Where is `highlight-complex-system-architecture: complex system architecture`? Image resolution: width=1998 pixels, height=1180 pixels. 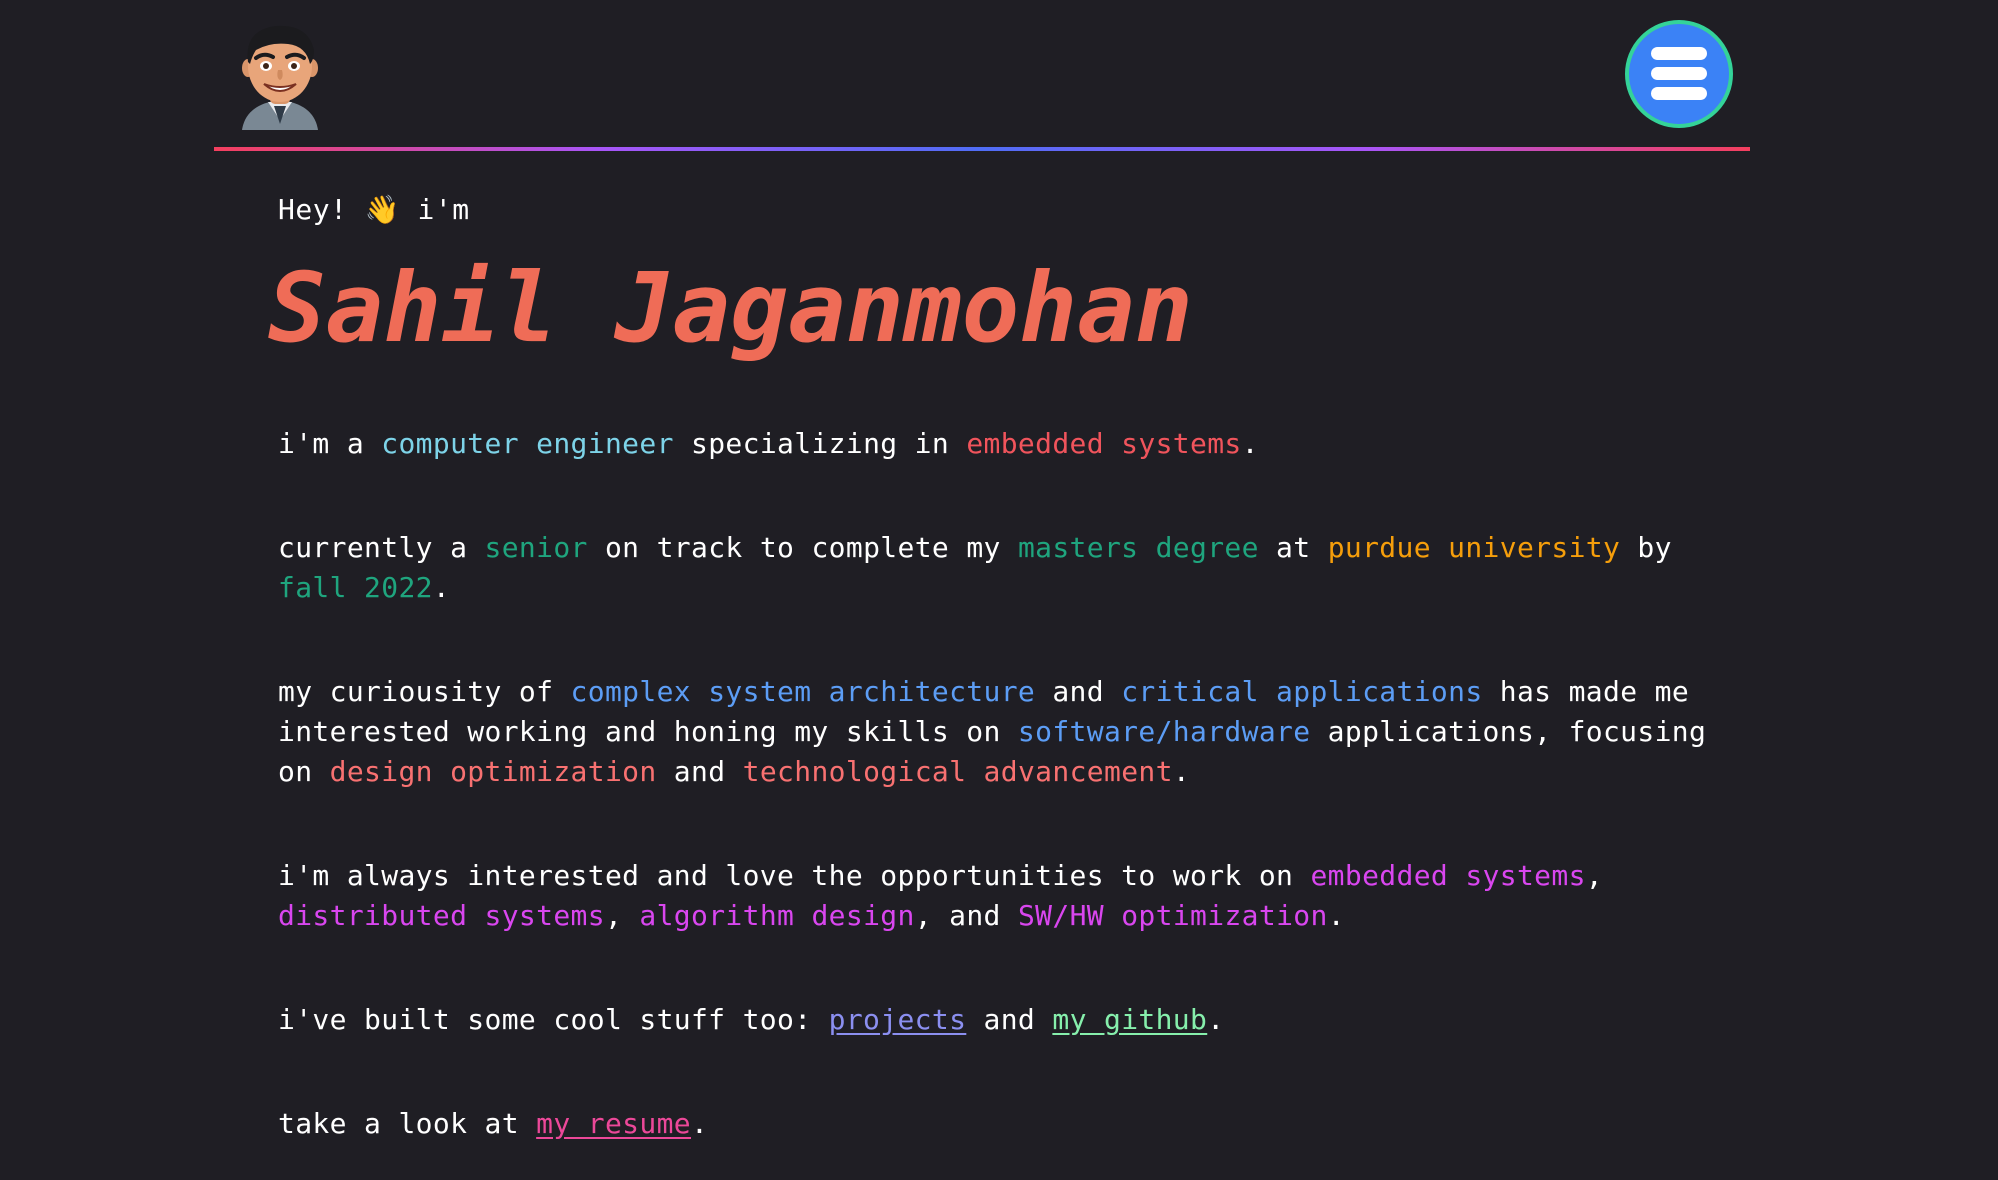
highlight-complex-system-architecture: complex system architecture is located at coordinates (803, 691).